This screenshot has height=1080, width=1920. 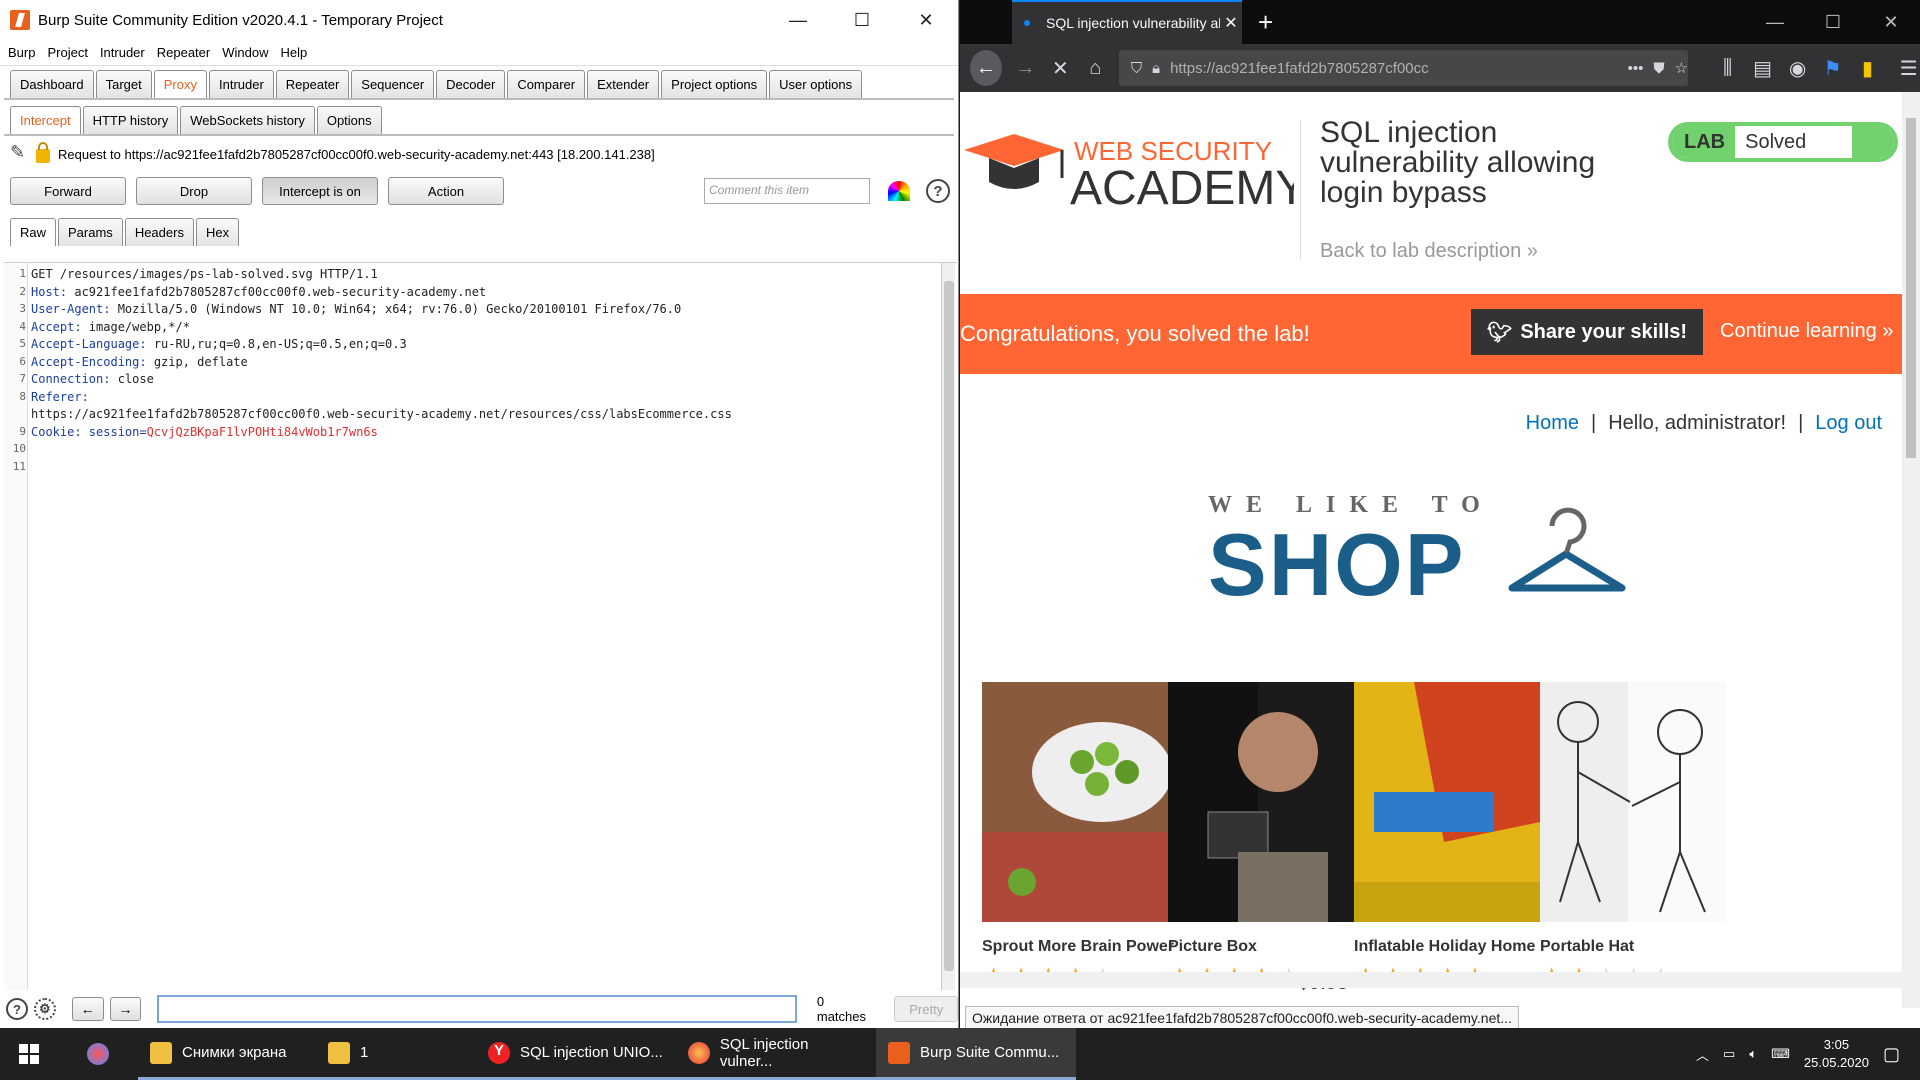 I want to click on editor-scrollbar, so click(x=948, y=626).